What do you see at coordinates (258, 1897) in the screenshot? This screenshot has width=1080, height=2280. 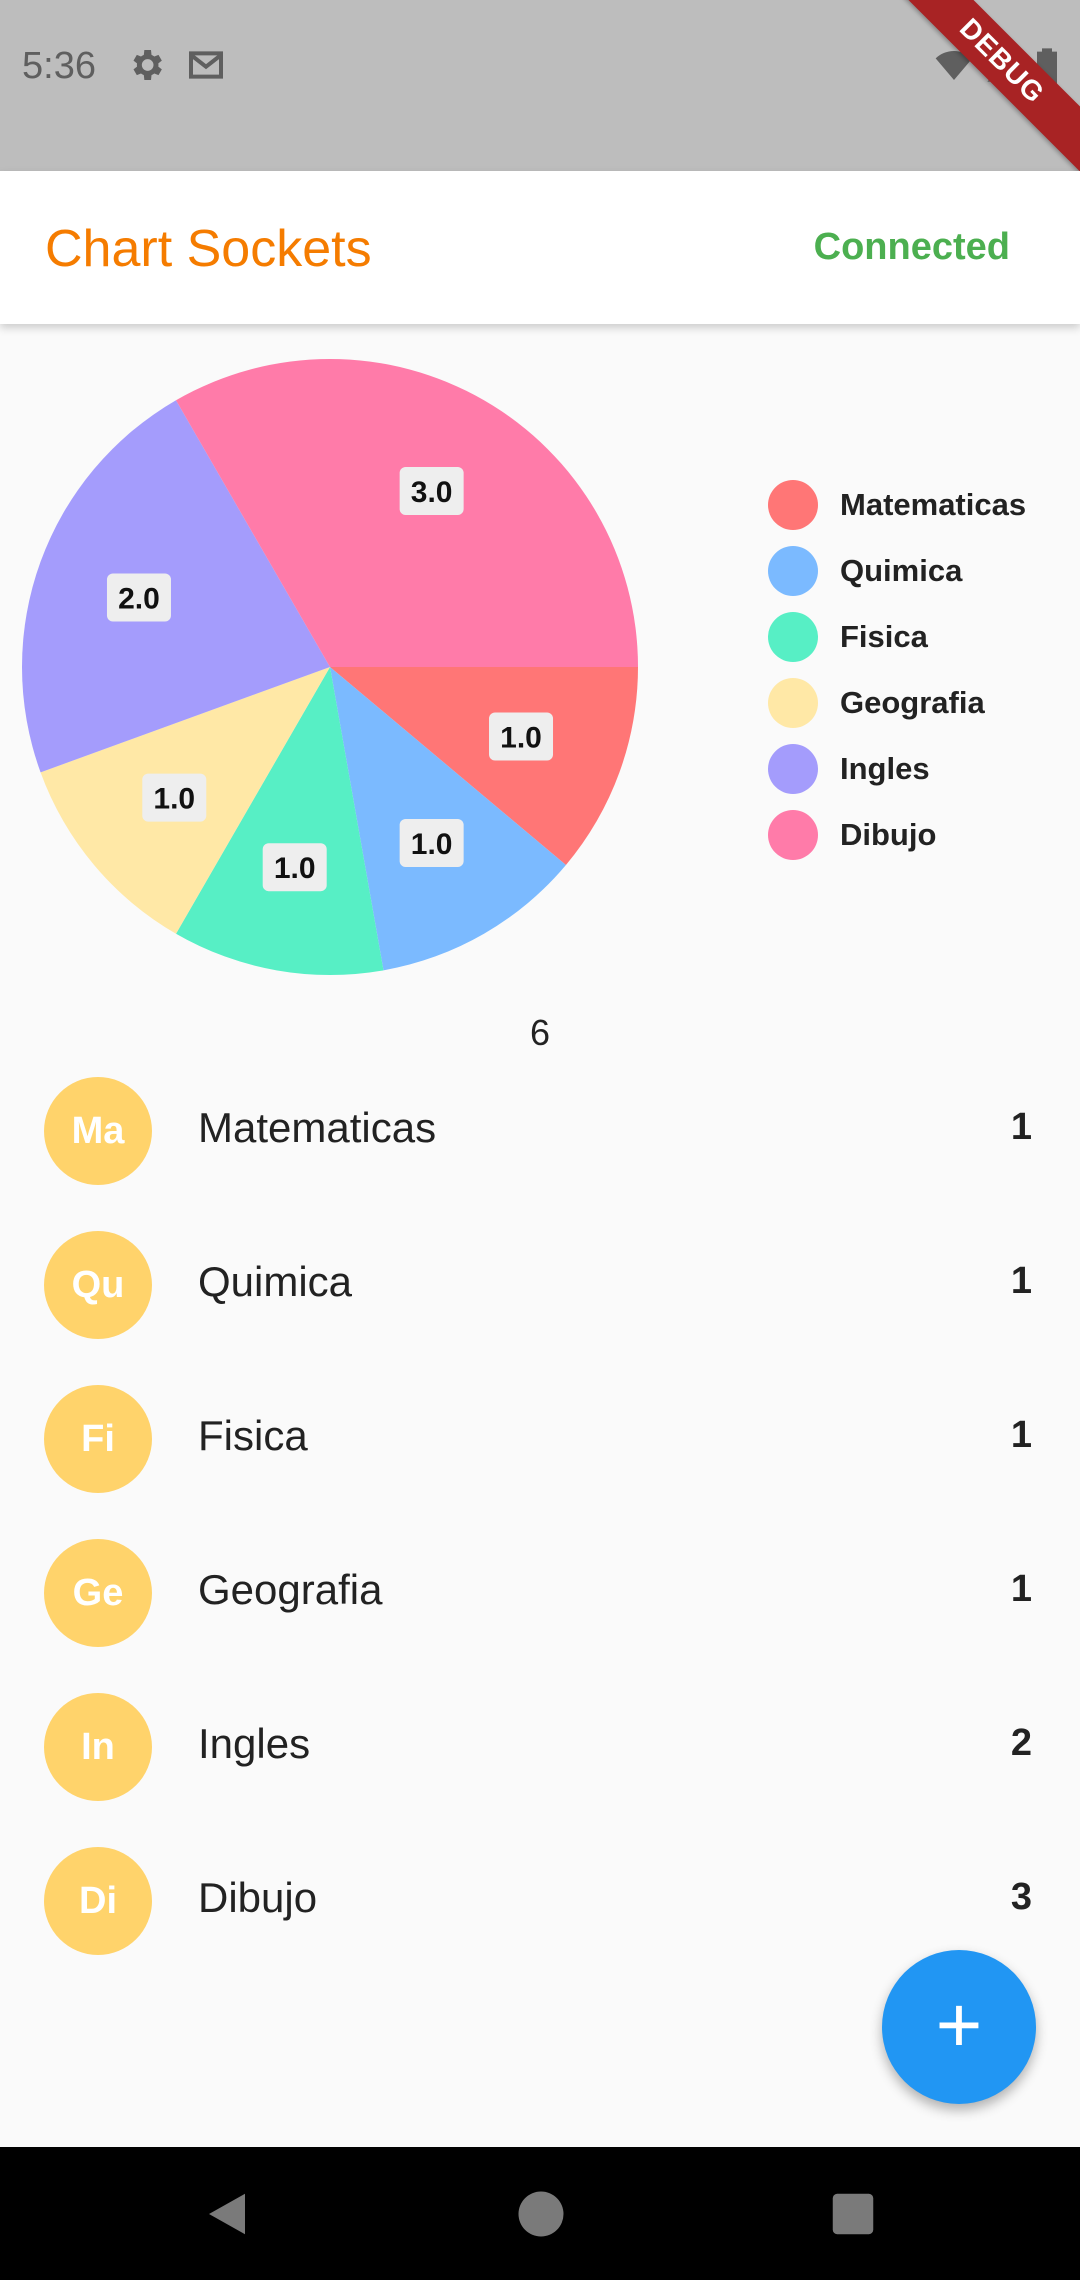 I see `list-item-name: Dibujo` at bounding box center [258, 1897].